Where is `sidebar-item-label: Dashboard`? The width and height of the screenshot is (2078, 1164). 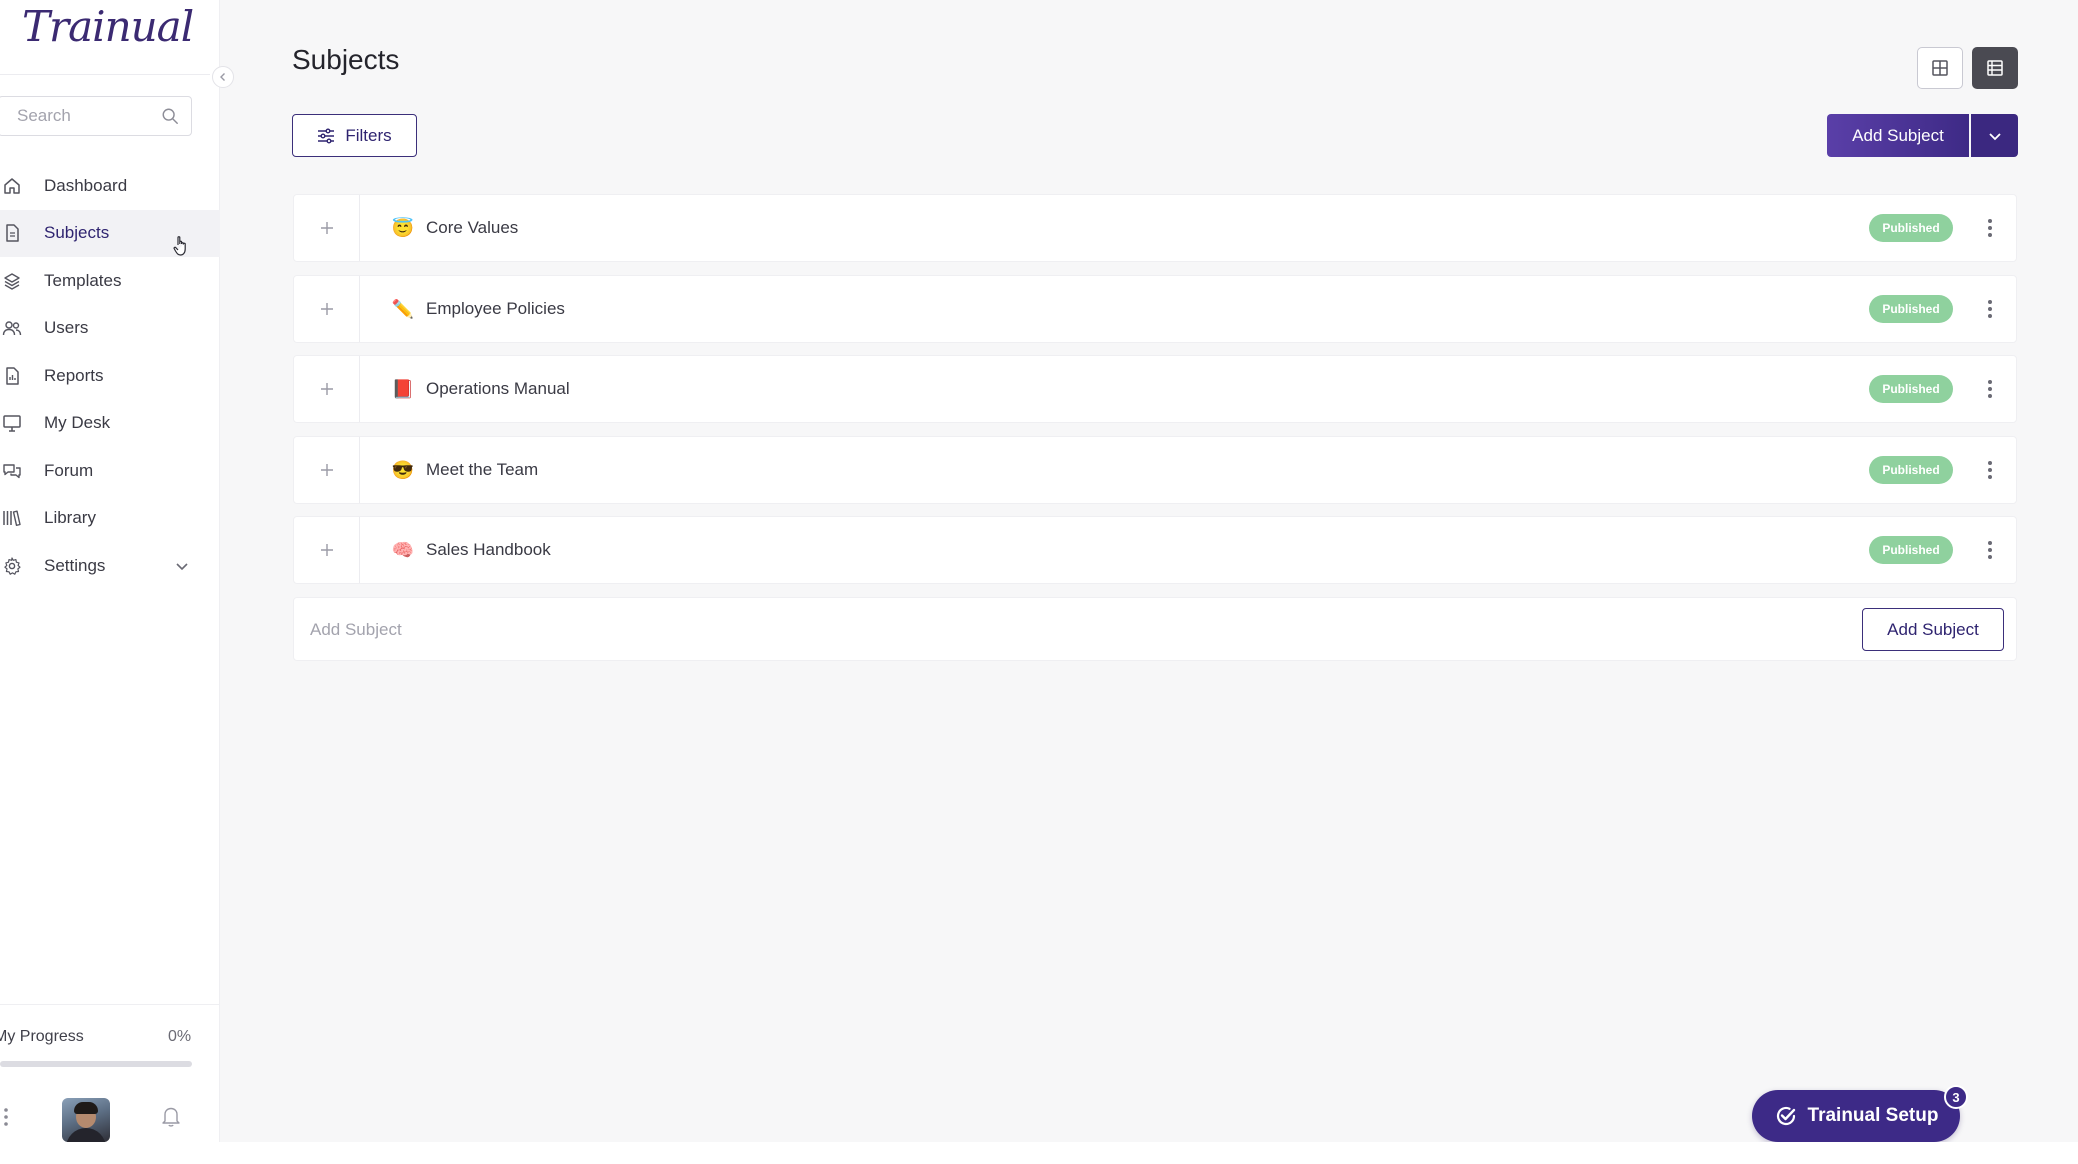 sidebar-item-label: Dashboard is located at coordinates (86, 185).